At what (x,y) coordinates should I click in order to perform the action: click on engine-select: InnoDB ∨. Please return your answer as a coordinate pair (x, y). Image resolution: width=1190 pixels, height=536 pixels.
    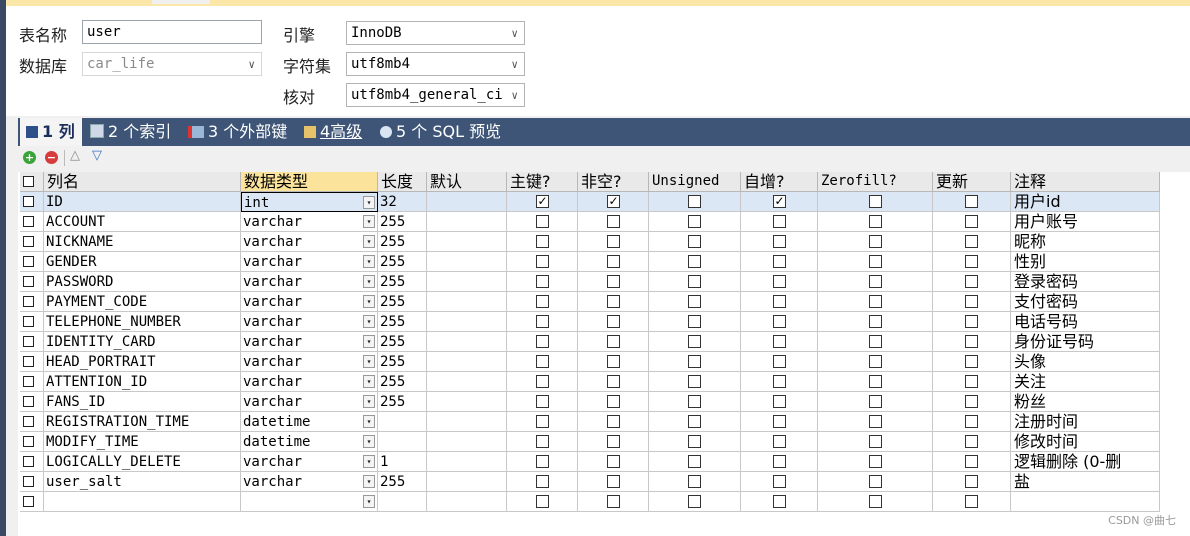
    Looking at the image, I should click on (435, 33).